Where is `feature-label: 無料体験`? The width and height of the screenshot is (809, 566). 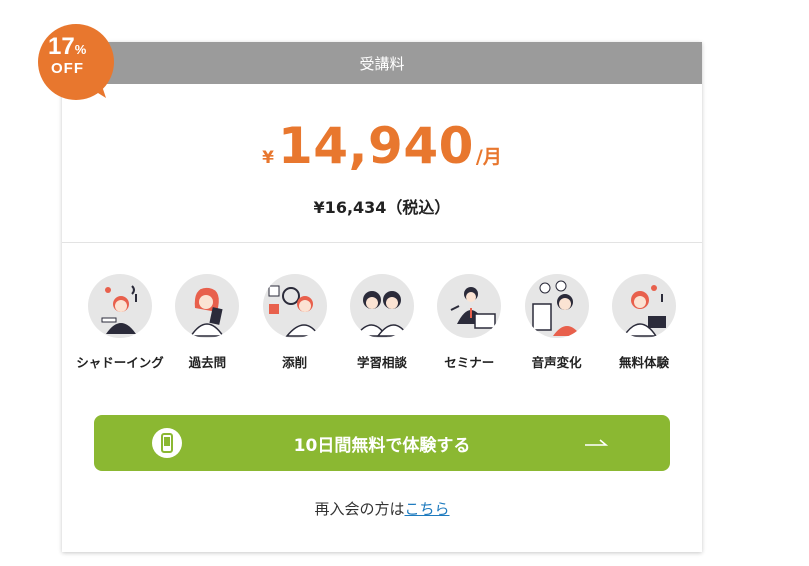 feature-label: 無料体験 is located at coordinates (643, 362).